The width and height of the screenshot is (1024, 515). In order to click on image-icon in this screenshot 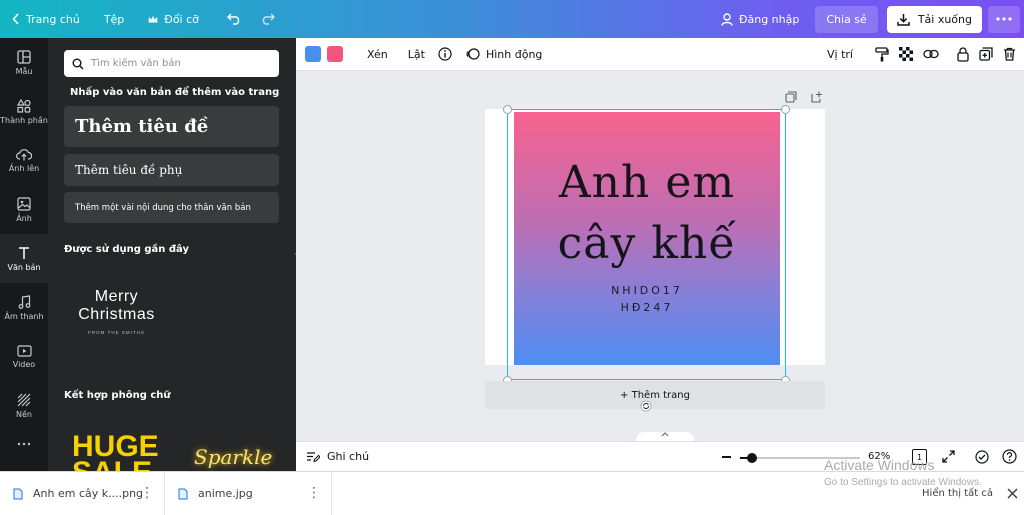, I will do `click(24, 203)`.